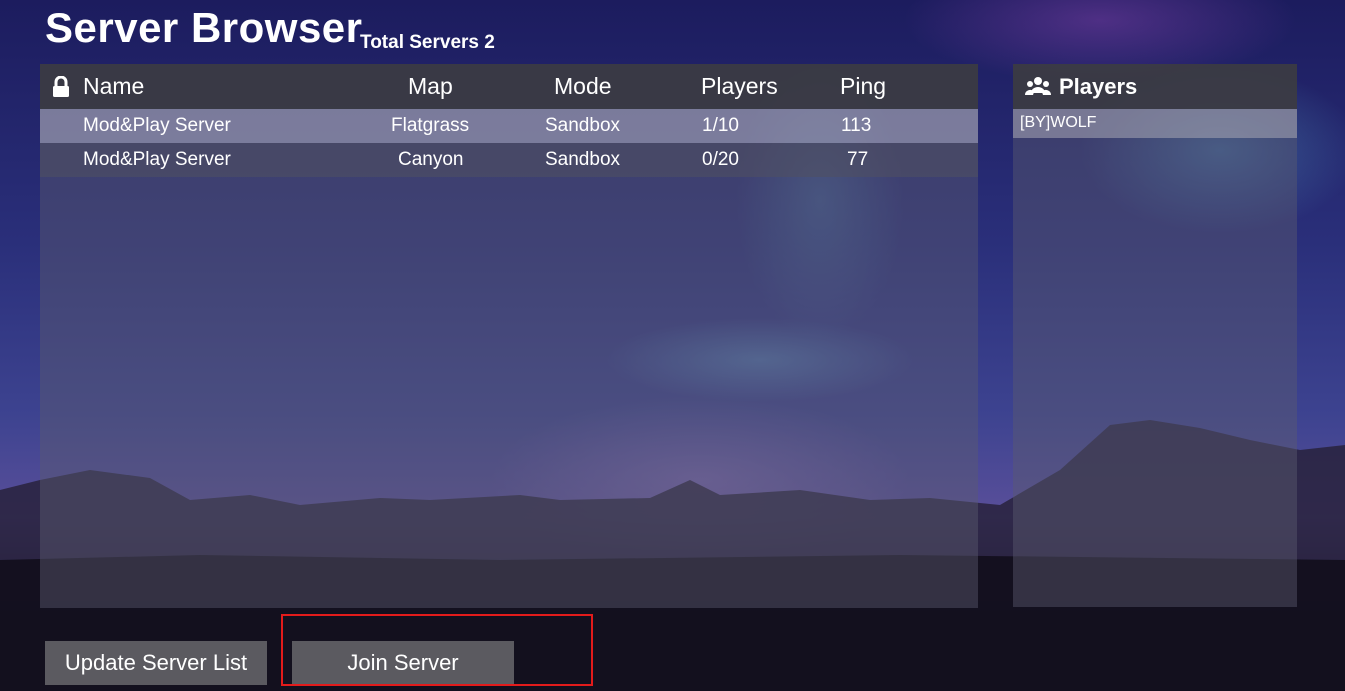 Image resolution: width=1345 pixels, height=691 pixels. What do you see at coordinates (1155, 123) in the screenshot?
I see `player-list-item: [BY]WOLF` at bounding box center [1155, 123].